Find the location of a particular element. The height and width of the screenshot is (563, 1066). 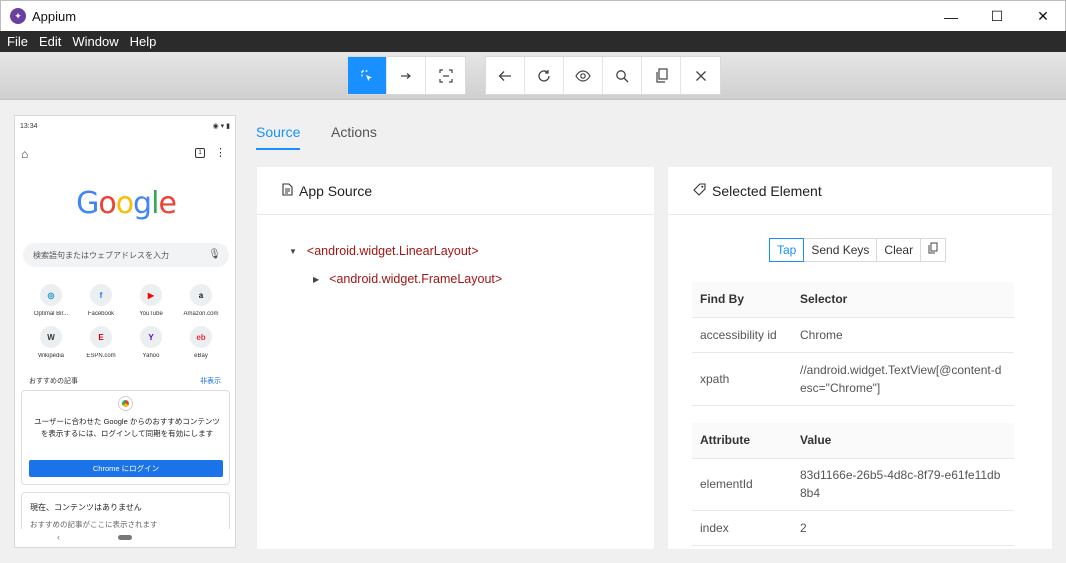

app-source-header: App Source is located at coordinates (455, 191).